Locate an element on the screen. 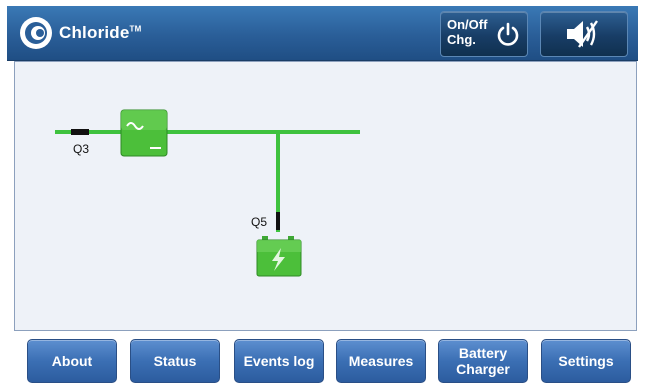  measures-label: Measures is located at coordinates (381, 361).